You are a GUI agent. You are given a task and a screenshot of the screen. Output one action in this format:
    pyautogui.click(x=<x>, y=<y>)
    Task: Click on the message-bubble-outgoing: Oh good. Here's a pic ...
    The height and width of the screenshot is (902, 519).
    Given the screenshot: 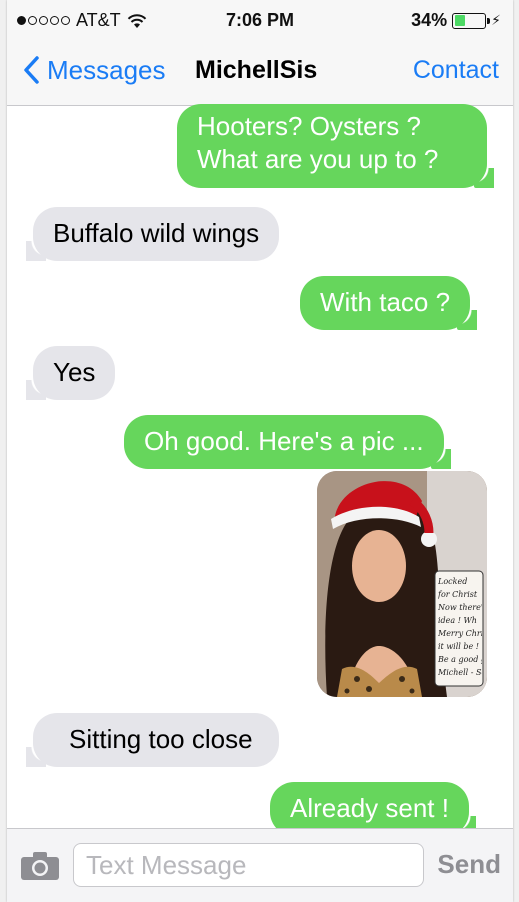 What is the action you would take?
    pyautogui.click(x=287, y=442)
    